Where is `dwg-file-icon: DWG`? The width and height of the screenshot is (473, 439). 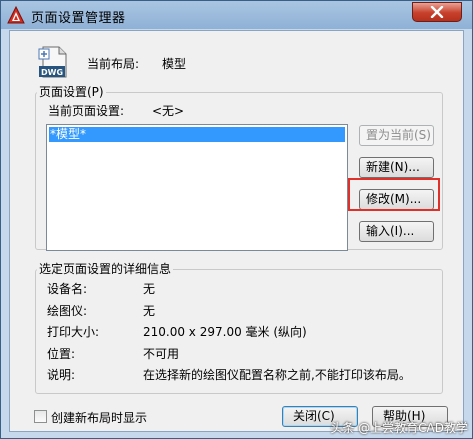 dwg-file-icon: DWG is located at coordinates (52, 62).